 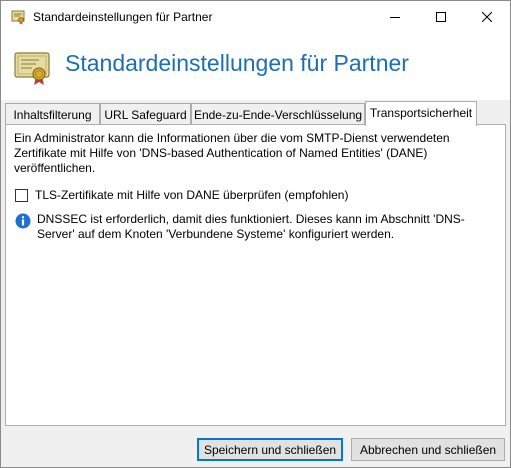 What do you see at coordinates (52, 114) in the screenshot?
I see `tab-inhaltsfilterung: Inhaltsfilterung` at bounding box center [52, 114].